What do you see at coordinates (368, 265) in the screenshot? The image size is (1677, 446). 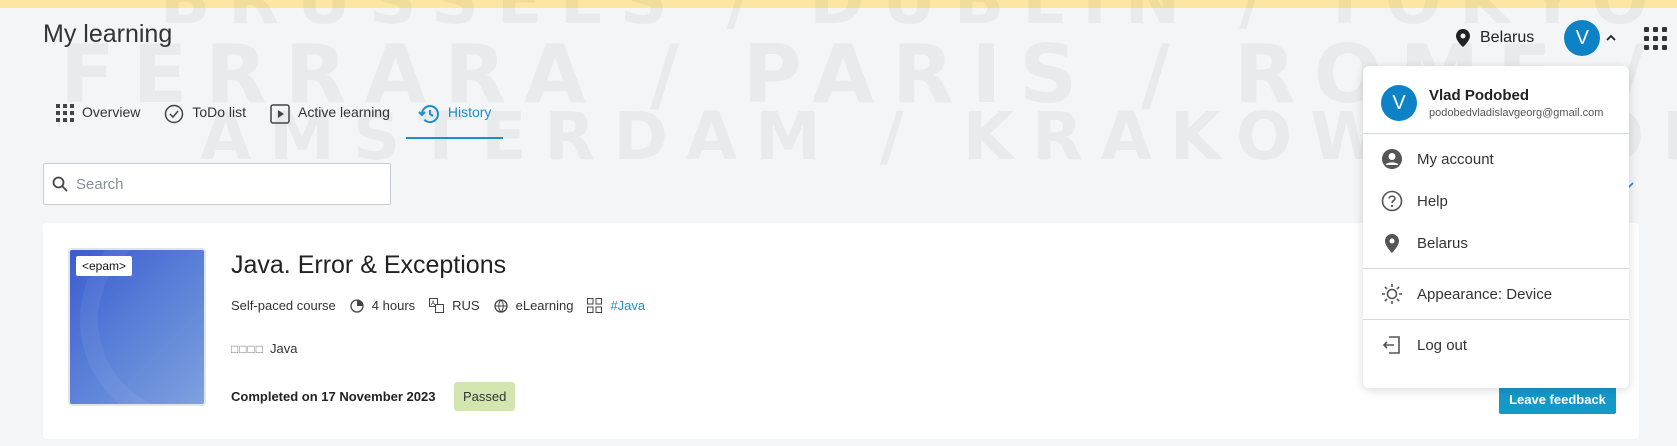 I see `course-title: Java. Error & Exceptions` at bounding box center [368, 265].